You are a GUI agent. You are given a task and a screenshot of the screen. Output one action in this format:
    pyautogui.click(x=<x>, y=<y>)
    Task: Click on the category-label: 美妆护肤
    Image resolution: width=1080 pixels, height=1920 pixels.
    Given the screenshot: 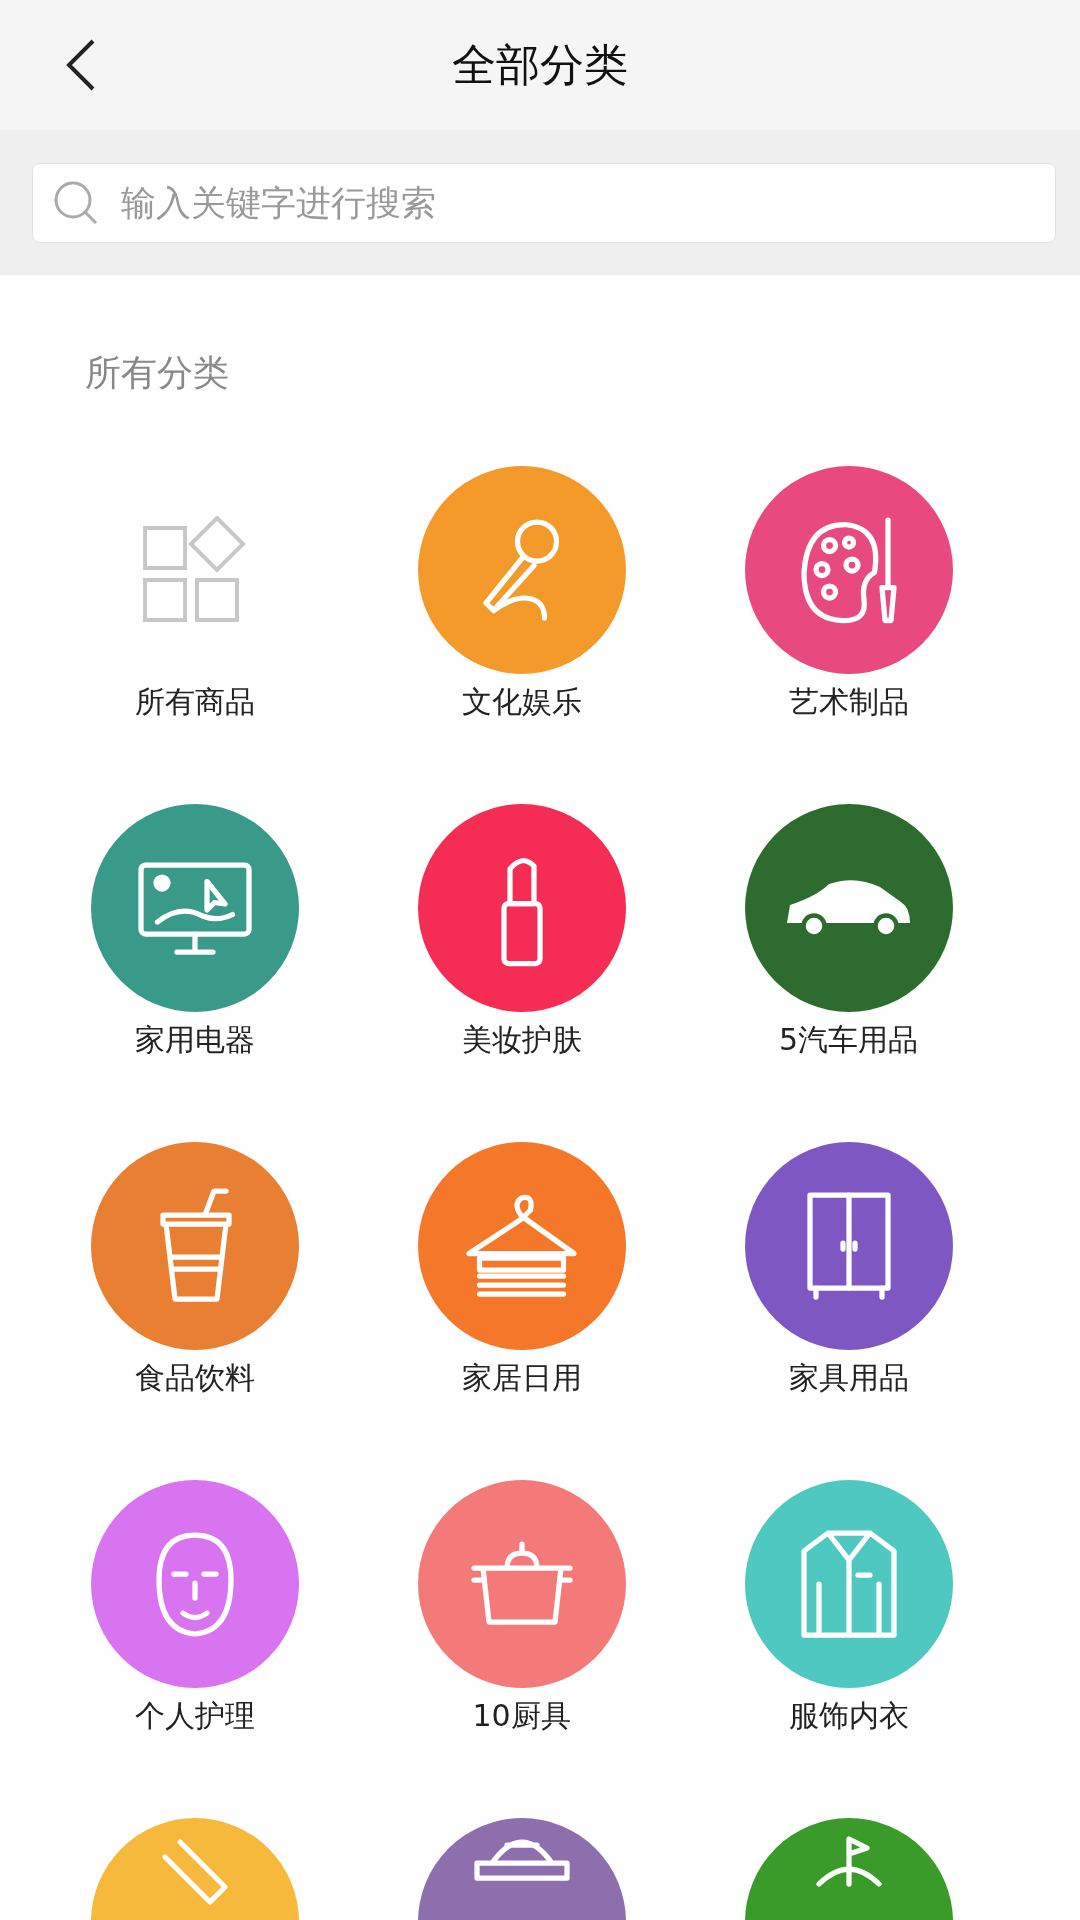 What is the action you would take?
    pyautogui.click(x=521, y=1040)
    